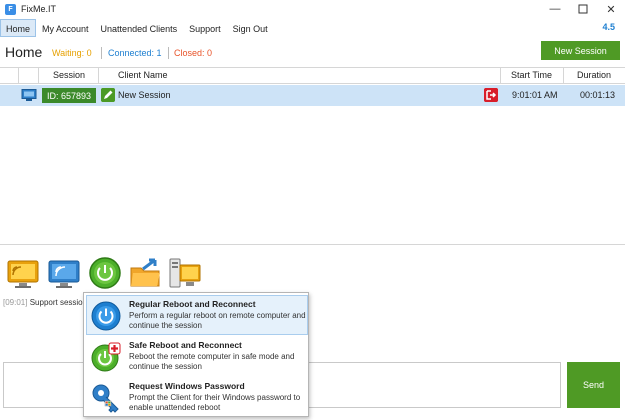 This screenshot has height=420, width=625. What do you see at coordinates (205, 28) in the screenshot?
I see `menu-support: Support` at bounding box center [205, 28].